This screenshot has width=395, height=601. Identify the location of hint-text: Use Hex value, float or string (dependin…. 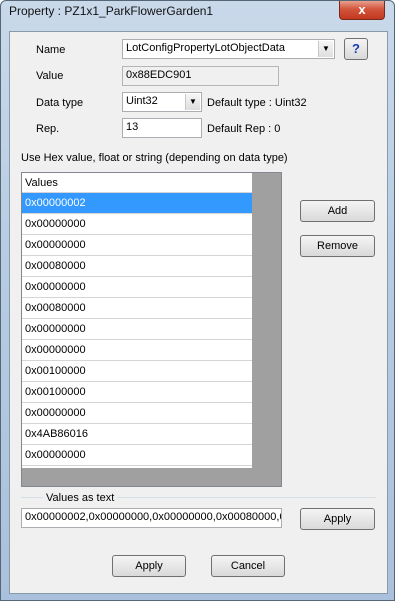
(154, 158).